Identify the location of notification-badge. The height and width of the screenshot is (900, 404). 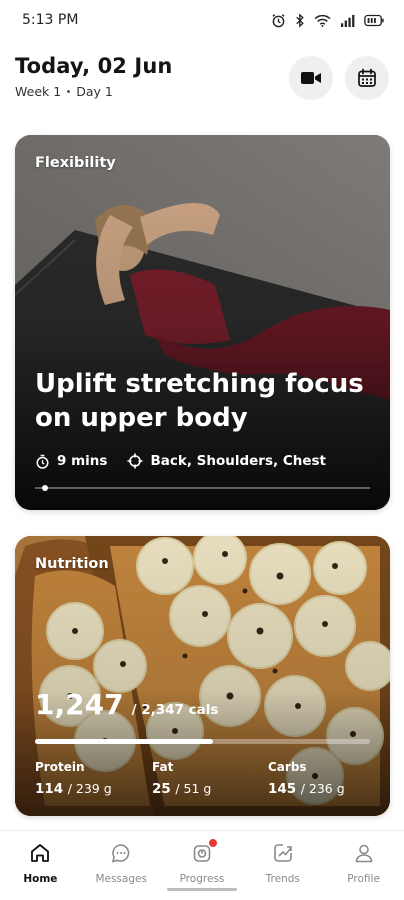
(212, 843).